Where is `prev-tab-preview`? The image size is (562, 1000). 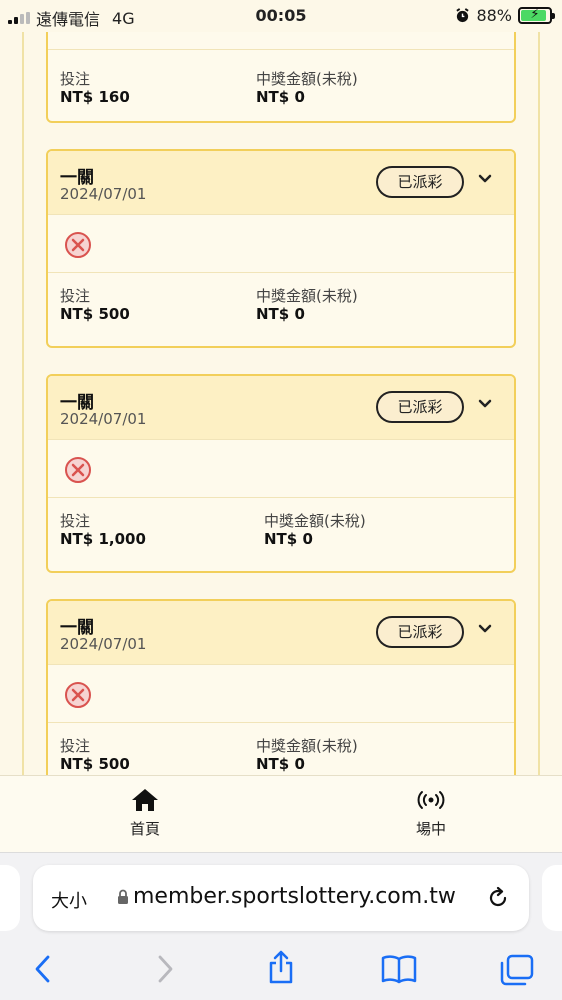 prev-tab-preview is located at coordinates (10, 898).